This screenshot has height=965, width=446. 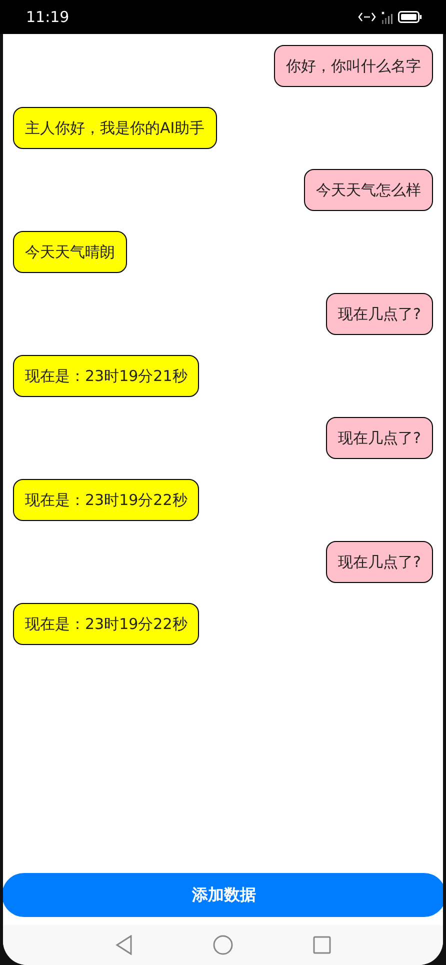 What do you see at coordinates (322, 945) in the screenshot?
I see `recents-icon` at bounding box center [322, 945].